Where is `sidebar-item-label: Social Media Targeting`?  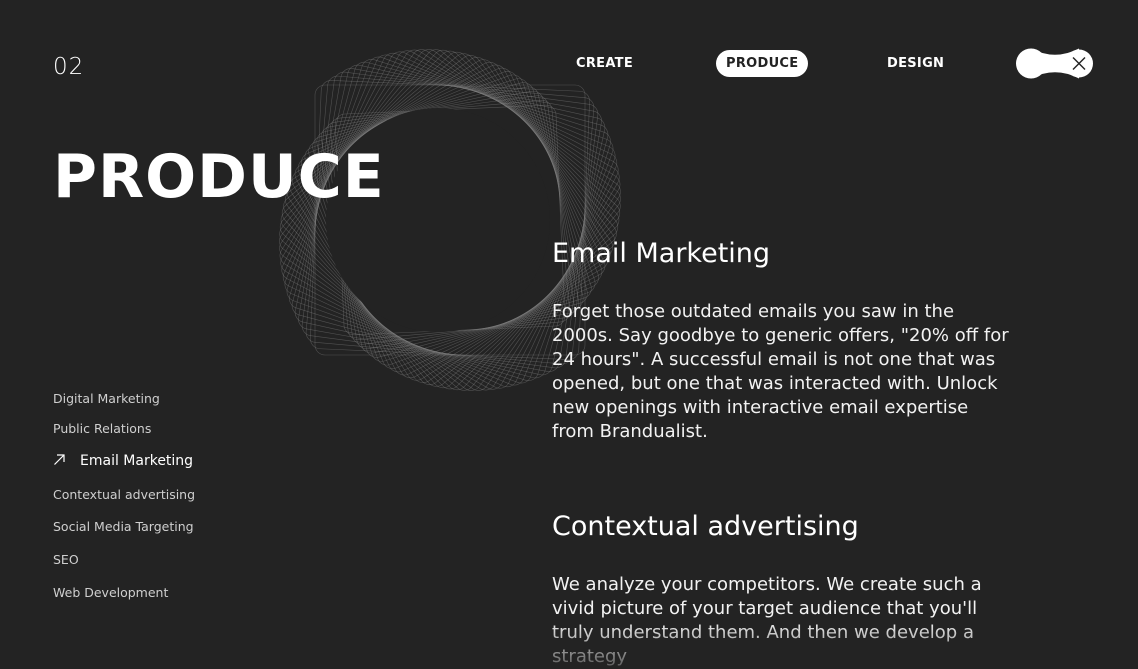 sidebar-item-label: Social Media Targeting is located at coordinates (123, 526).